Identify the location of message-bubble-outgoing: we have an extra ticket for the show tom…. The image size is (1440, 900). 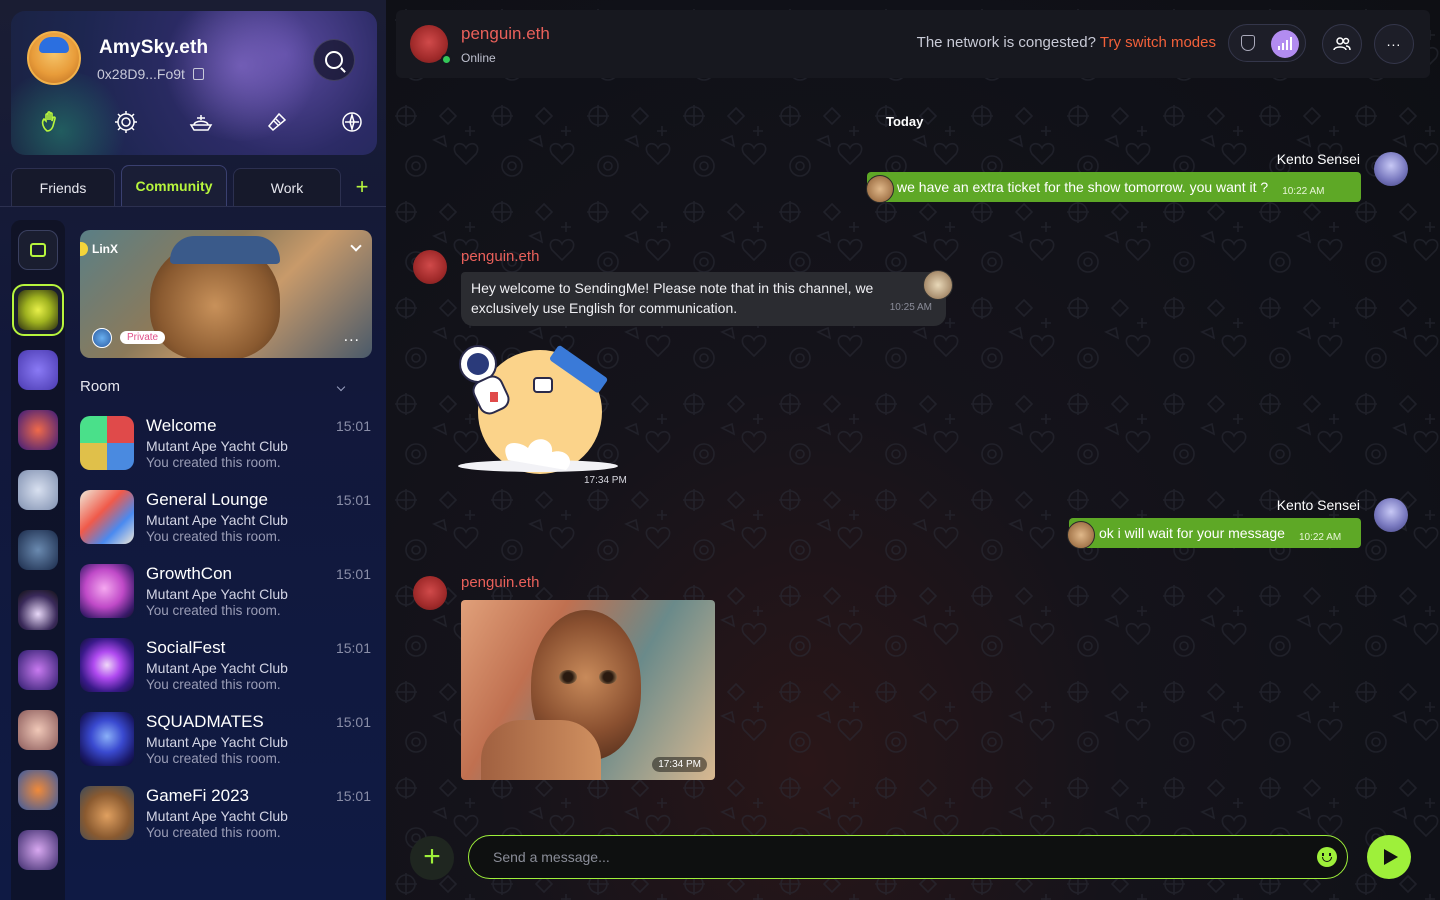
(1114, 187).